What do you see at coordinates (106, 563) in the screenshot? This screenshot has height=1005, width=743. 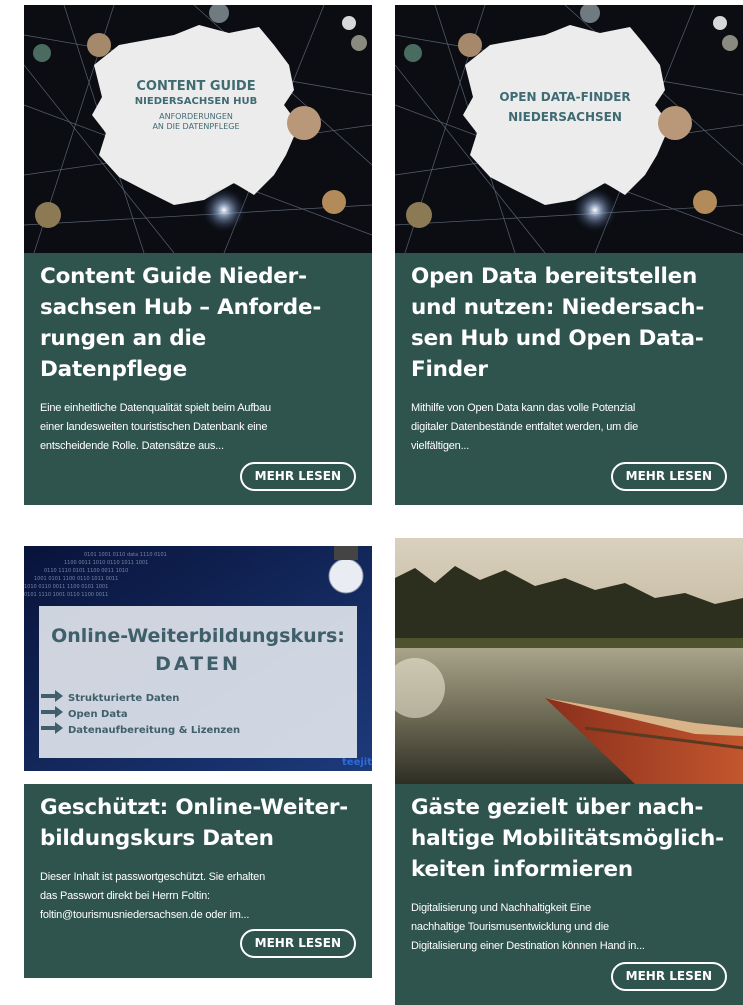 I see `svg-text: 1100 0011 1010 0110 1011 1001` at bounding box center [106, 563].